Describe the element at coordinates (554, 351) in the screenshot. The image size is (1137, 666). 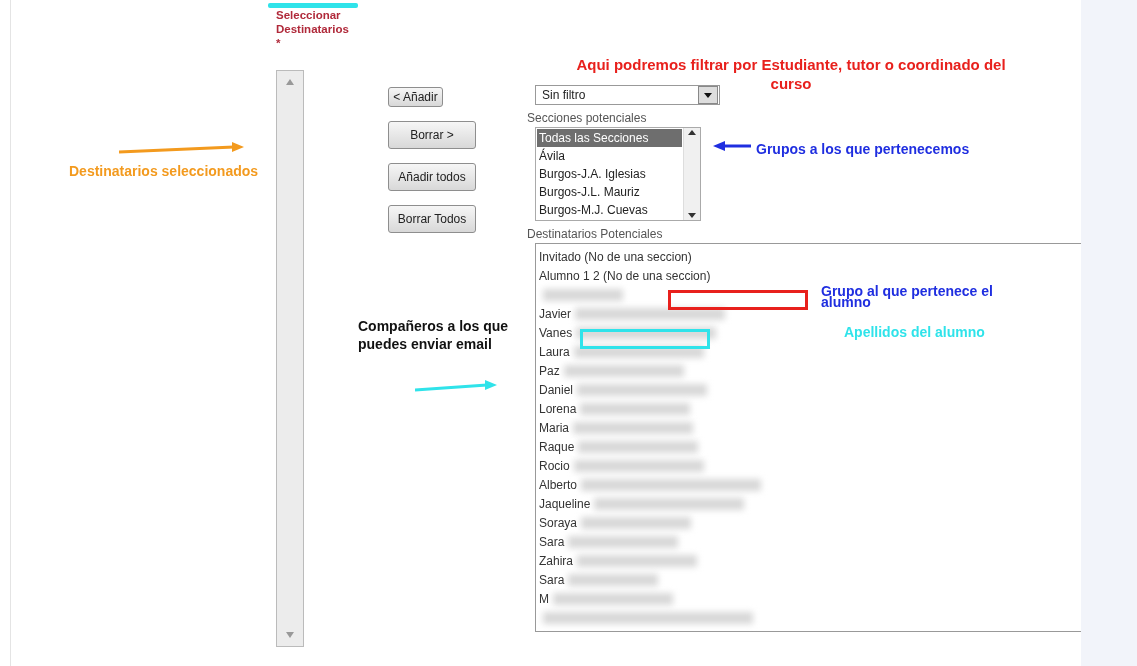
I see `recipient-name: Laura` at that location.